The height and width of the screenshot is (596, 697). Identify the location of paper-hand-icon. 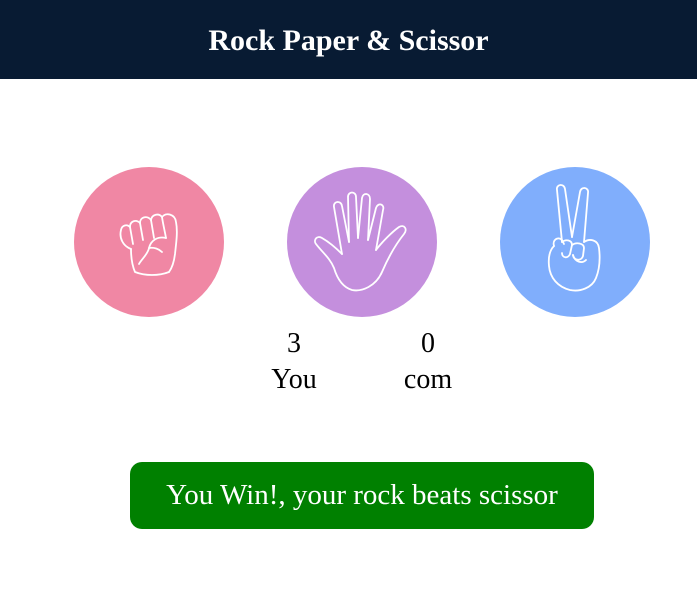
(362, 242).